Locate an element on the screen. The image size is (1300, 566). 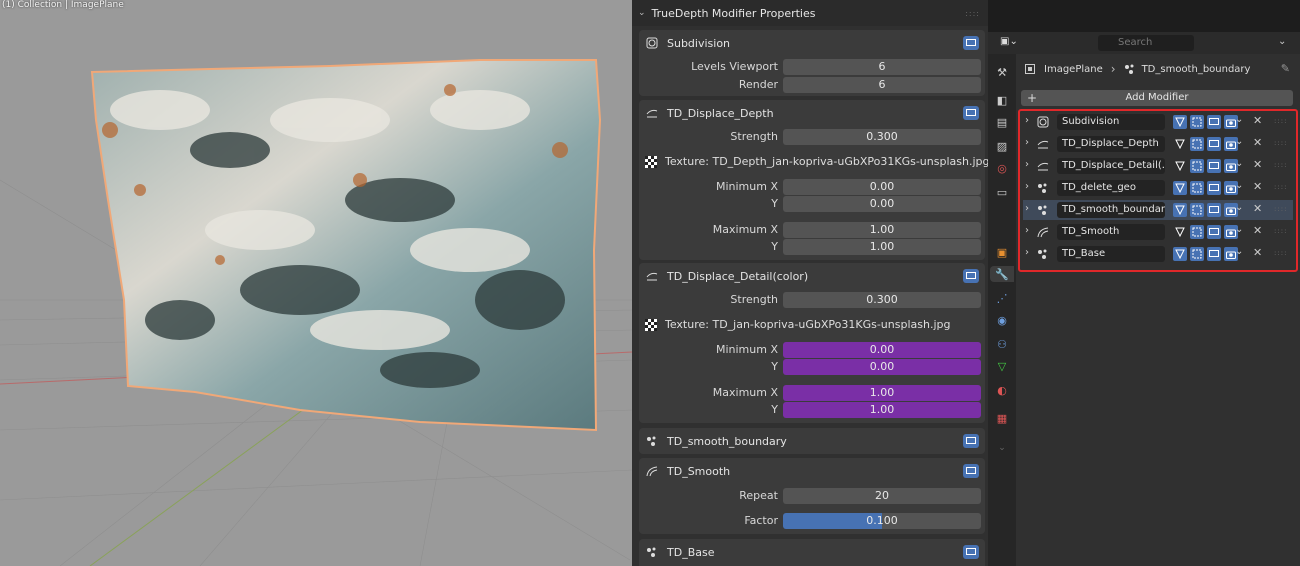
add-modifier-button: + Add Modifier is located at coordinates (1157, 98).